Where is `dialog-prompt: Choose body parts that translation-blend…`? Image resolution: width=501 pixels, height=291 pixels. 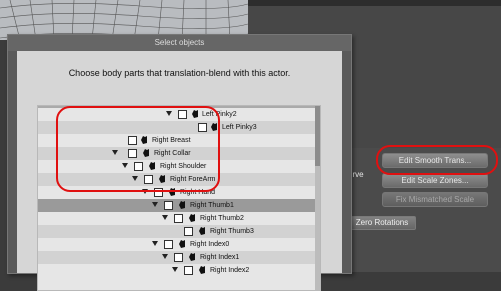
dialog-prompt: Choose body parts that translation-blend… is located at coordinates (179, 73).